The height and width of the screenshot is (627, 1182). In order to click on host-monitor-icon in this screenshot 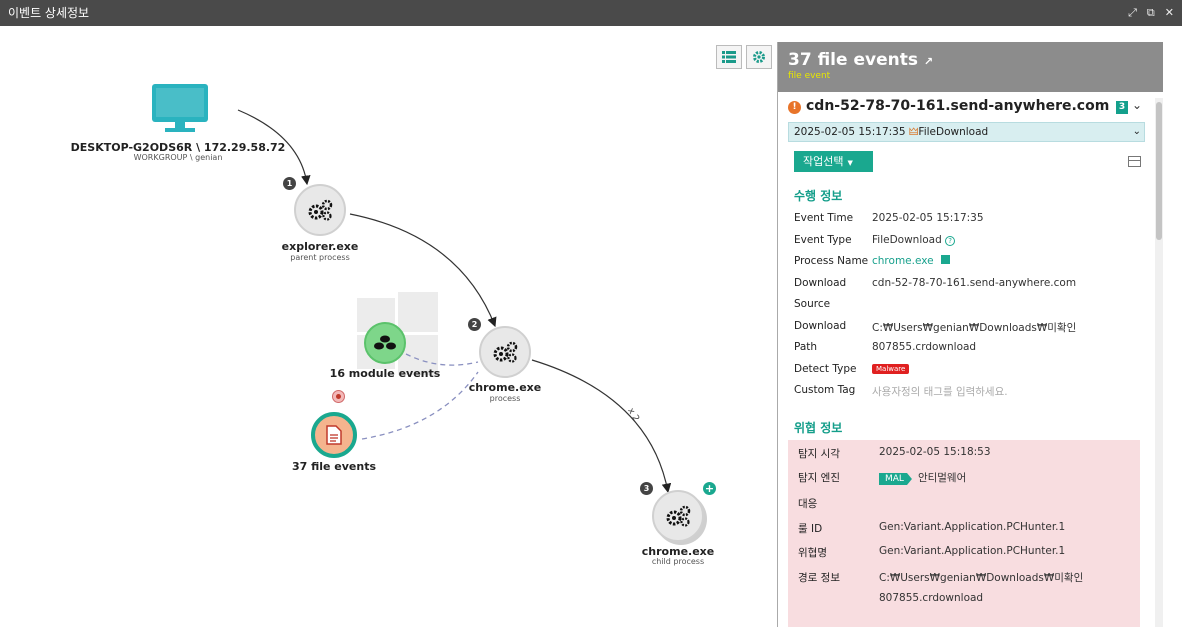, I will do `click(180, 108)`.